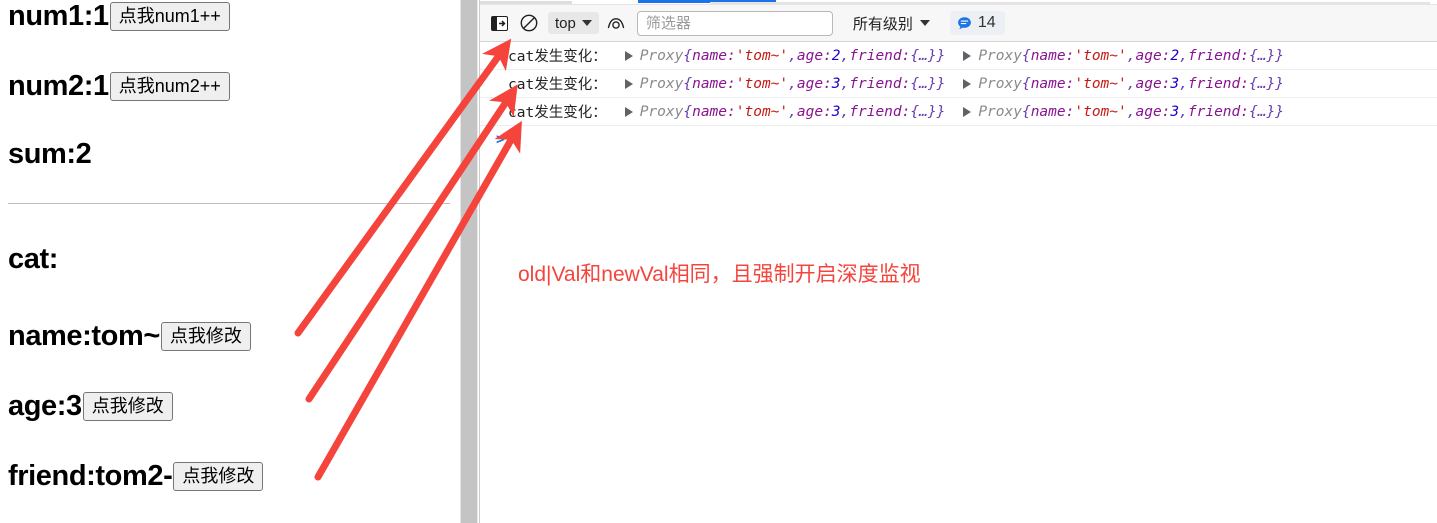 Image resolution: width=1437 pixels, height=523 pixels. I want to click on log-level-selector: 所有级别, so click(891, 23).